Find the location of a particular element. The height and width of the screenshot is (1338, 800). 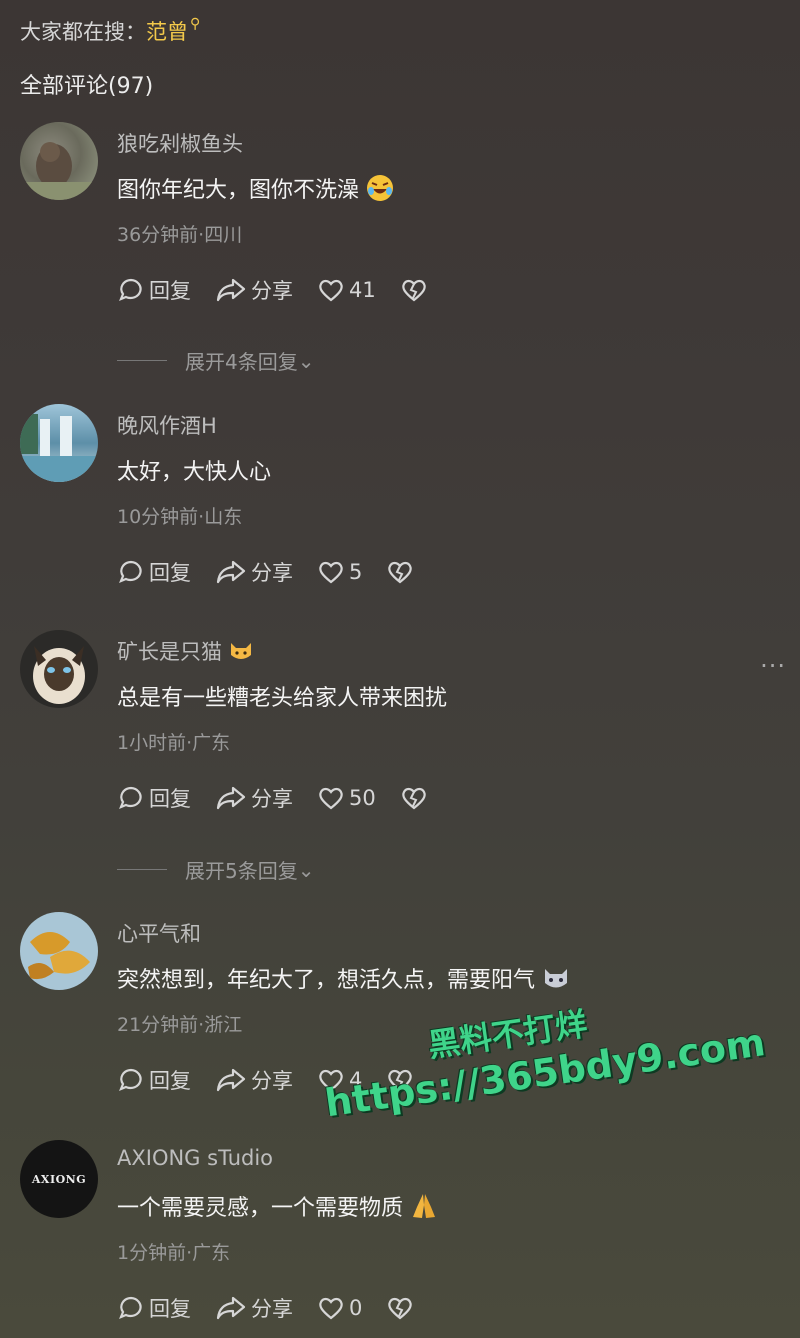

comment-item: 晚风作酒H 太好，大快人心 10分钟前·山东 回复 分享 5 is located at coordinates (400, 499).